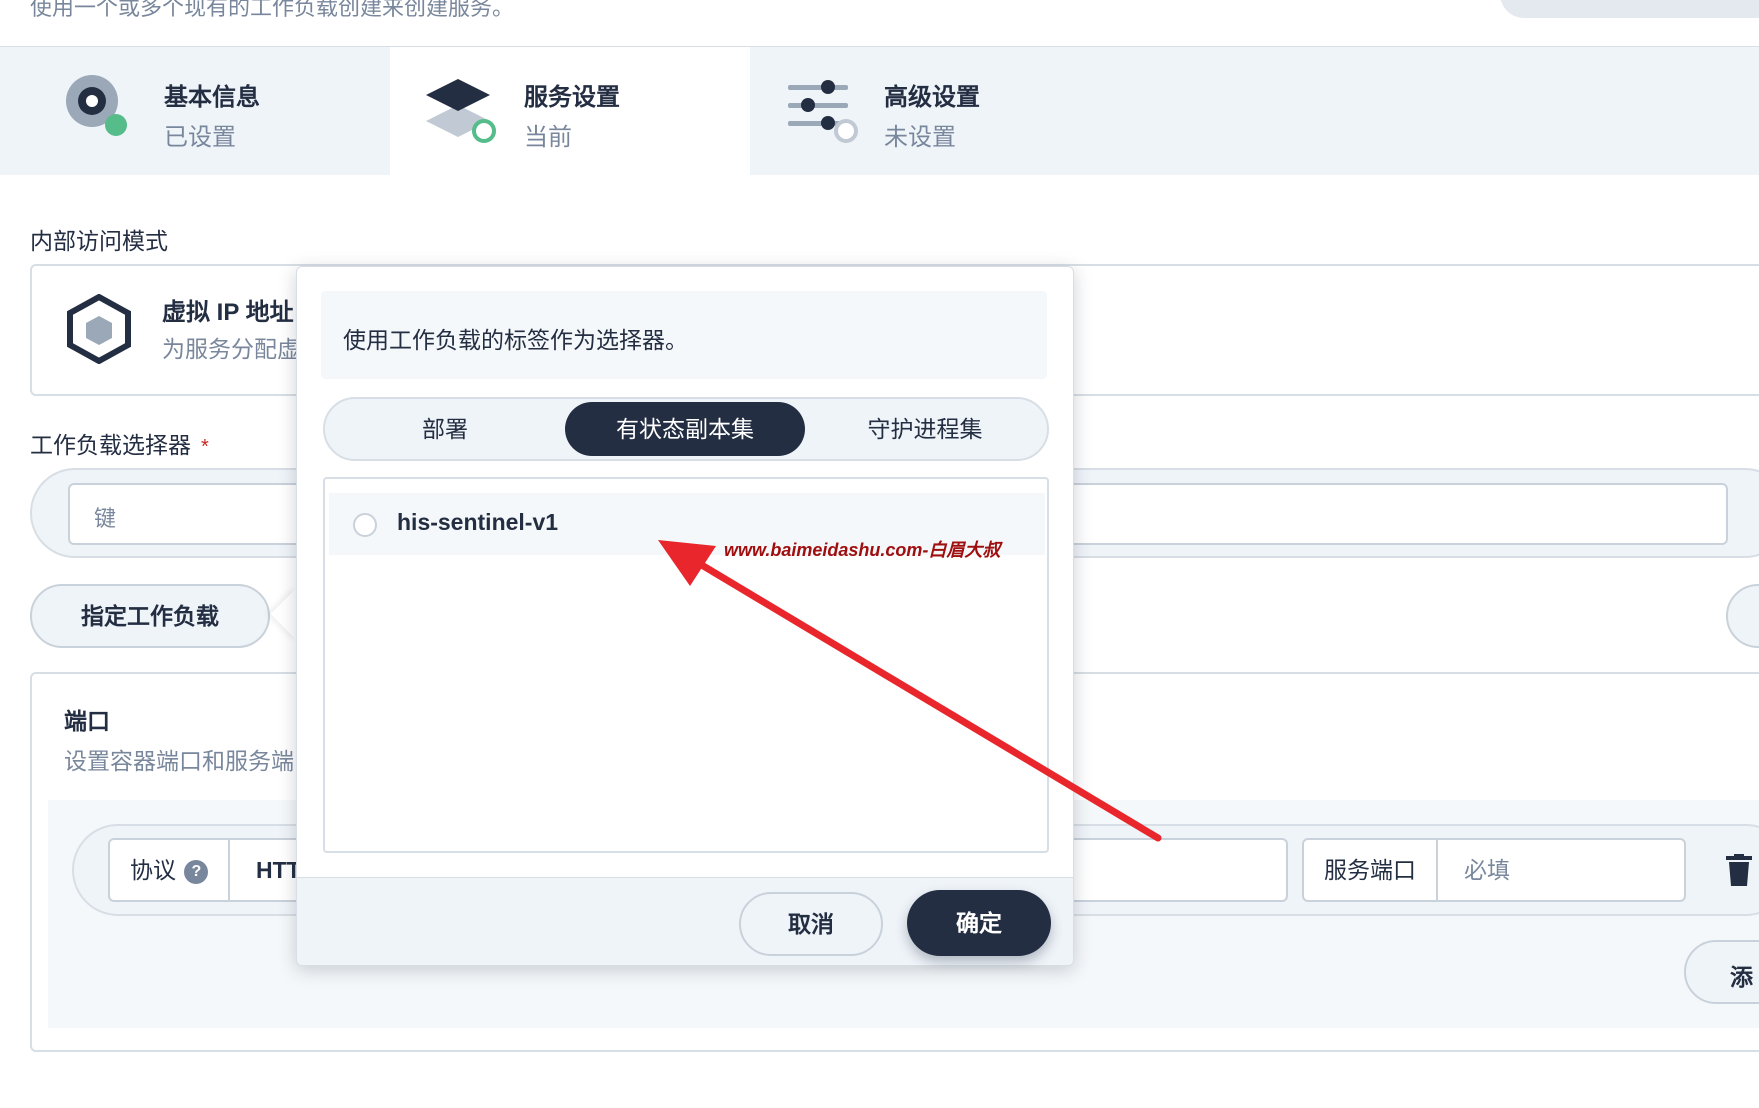 Image resolution: width=1759 pixels, height=1108 pixels. Describe the element at coordinates (153, 870) in the screenshot. I see `protocol-label-text: 协议` at that location.